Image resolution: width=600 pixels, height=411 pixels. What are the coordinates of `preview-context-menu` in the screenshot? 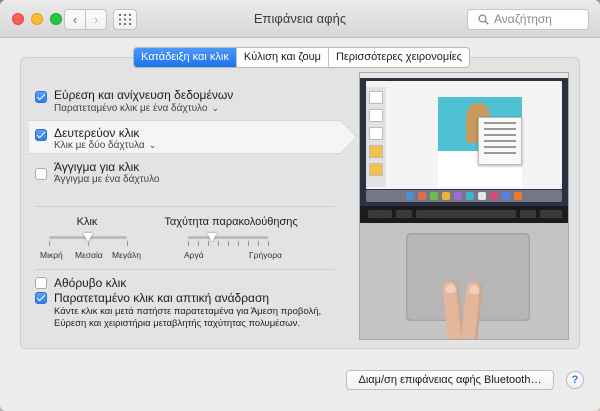 It's located at (500, 141).